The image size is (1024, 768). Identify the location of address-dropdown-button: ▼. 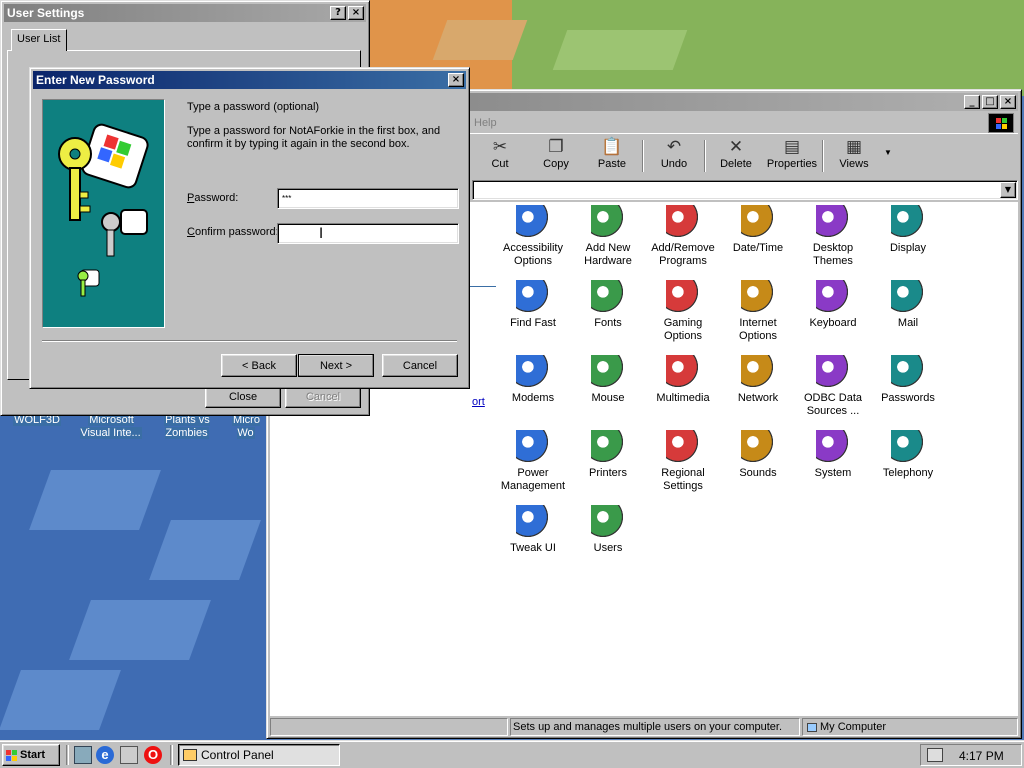
(1008, 190).